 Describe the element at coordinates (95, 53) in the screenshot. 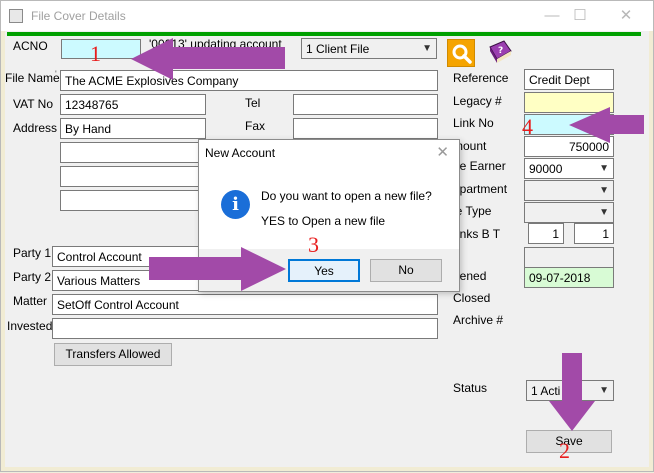

I see `annotation-1: 1` at that location.